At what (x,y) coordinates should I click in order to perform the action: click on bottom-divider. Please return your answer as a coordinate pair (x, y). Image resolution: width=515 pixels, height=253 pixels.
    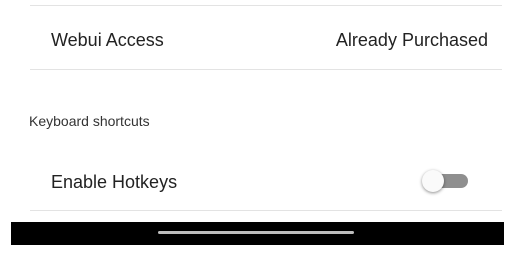
    Looking at the image, I should click on (266, 210).